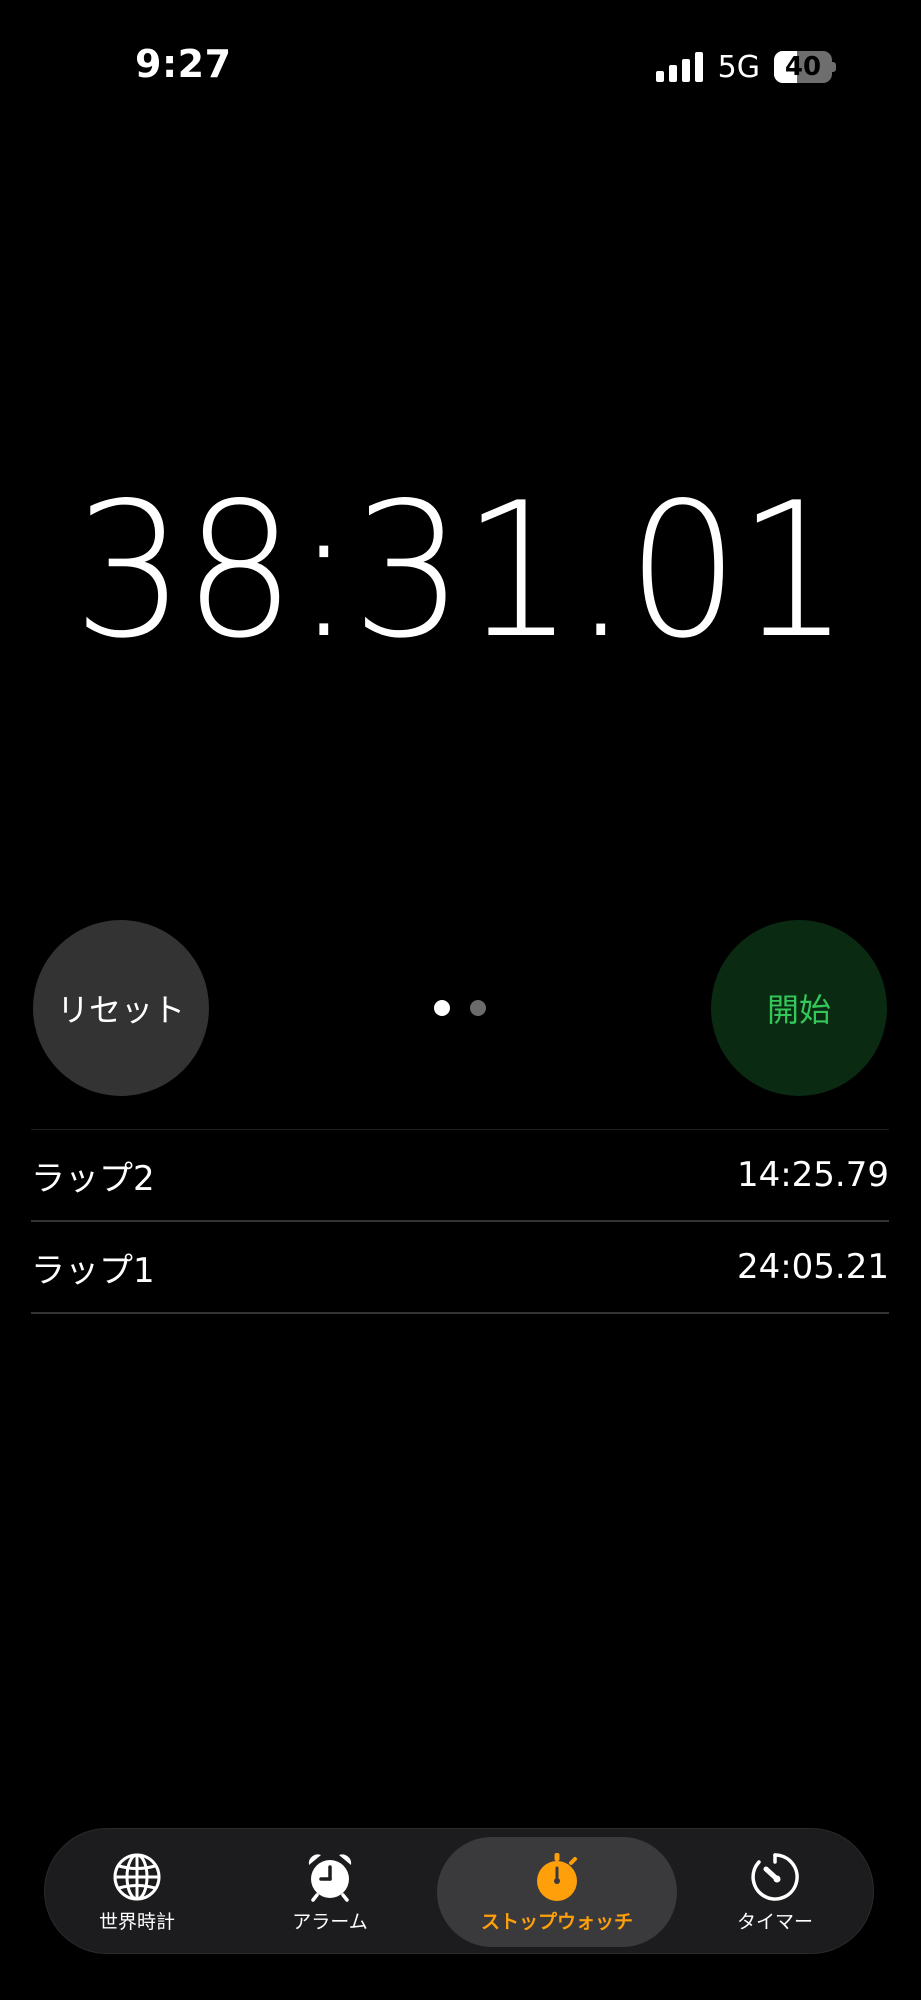 This screenshot has width=921, height=2000. I want to click on battery-tip, so click(834, 67).